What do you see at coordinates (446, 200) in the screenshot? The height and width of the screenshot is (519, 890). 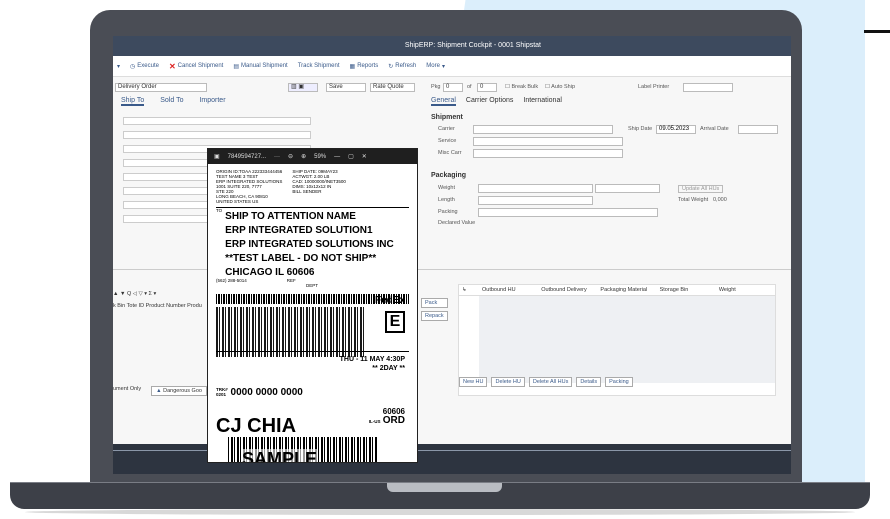 I see `length-label: Length` at bounding box center [446, 200].